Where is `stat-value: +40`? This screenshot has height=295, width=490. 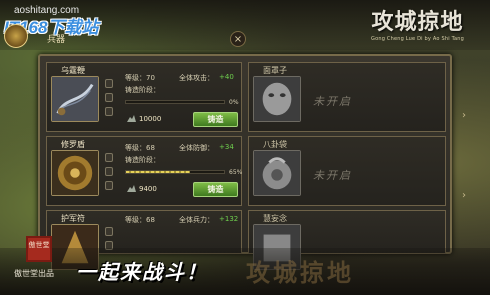
stat-value: +40 is located at coordinates (226, 77).